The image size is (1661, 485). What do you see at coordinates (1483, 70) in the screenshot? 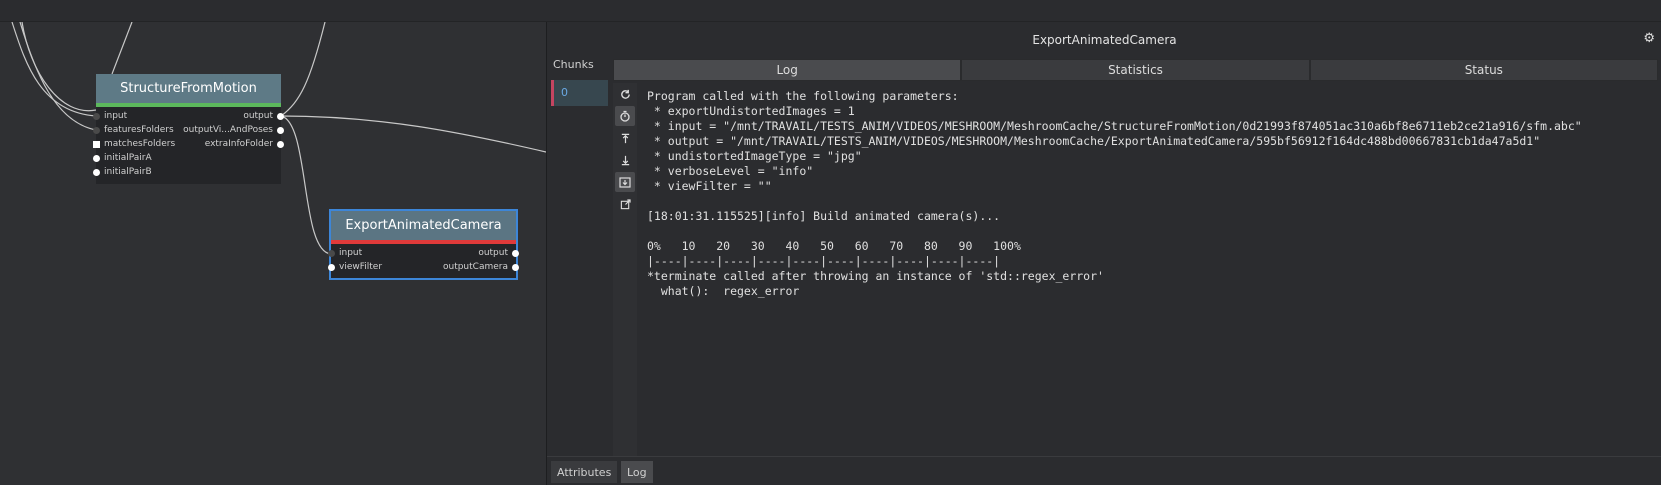
I see `tab-status: Status` at bounding box center [1483, 70].